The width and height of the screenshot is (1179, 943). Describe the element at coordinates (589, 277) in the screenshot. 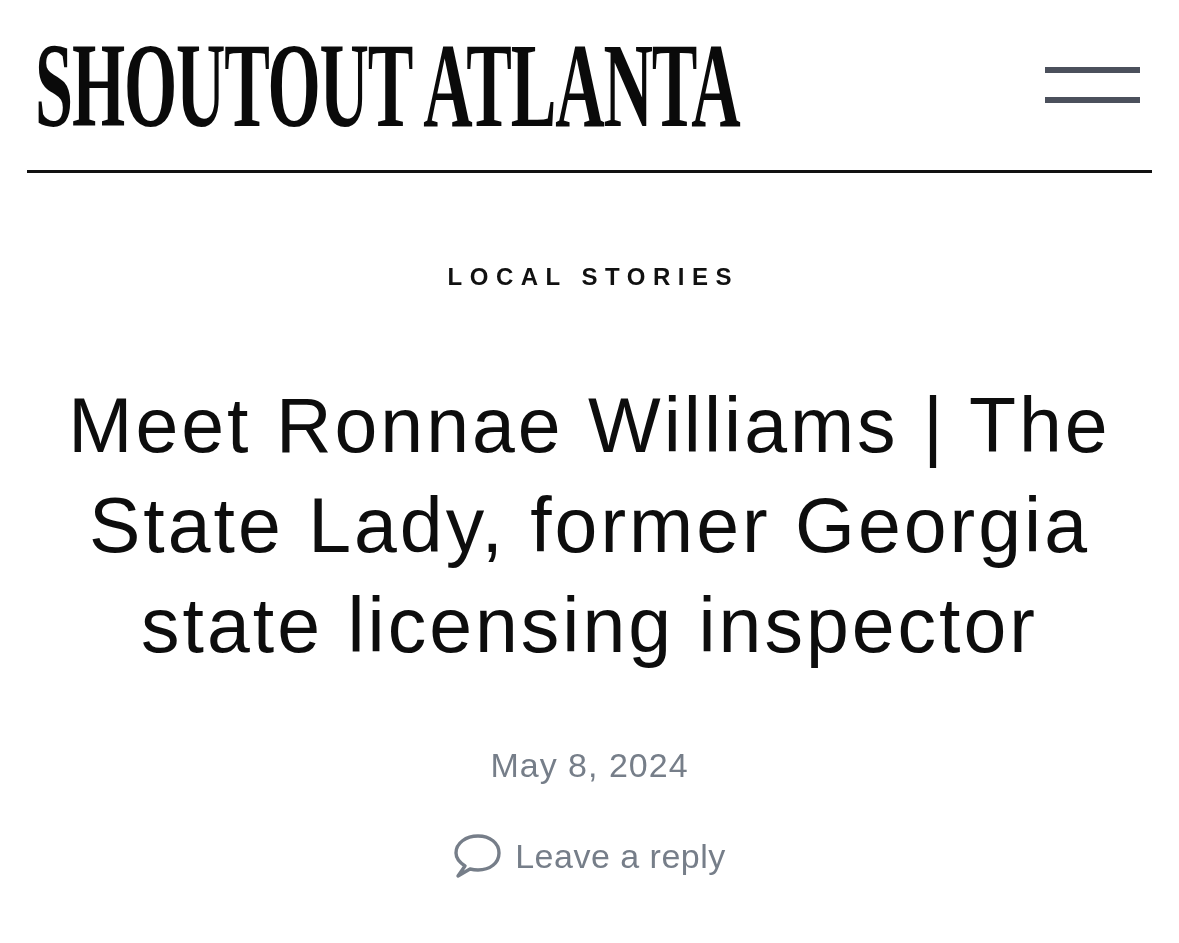

I see `category-link: LOCAL STORIES` at that location.